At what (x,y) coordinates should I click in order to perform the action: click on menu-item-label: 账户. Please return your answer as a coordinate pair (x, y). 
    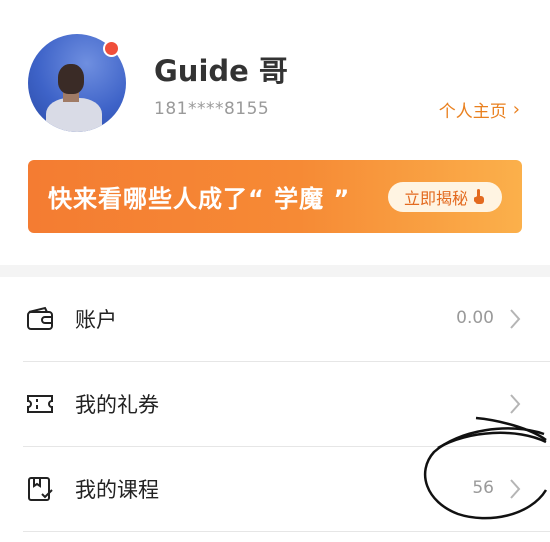
    Looking at the image, I should click on (96, 320).